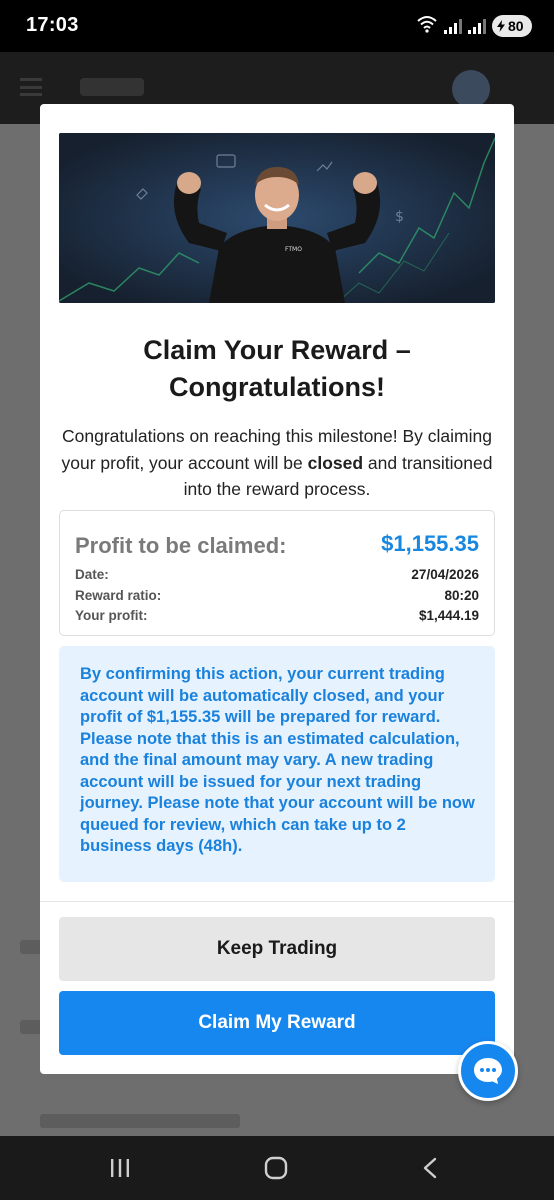  Describe the element at coordinates (277, 26) in the screenshot. I see `status-bar: 17:03 80` at that location.